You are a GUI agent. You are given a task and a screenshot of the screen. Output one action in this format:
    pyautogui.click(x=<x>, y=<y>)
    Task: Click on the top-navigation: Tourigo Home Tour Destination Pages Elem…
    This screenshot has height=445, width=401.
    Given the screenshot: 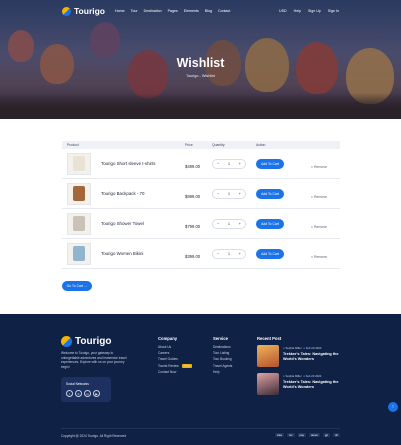 What is the action you would take?
    pyautogui.click(x=200, y=11)
    